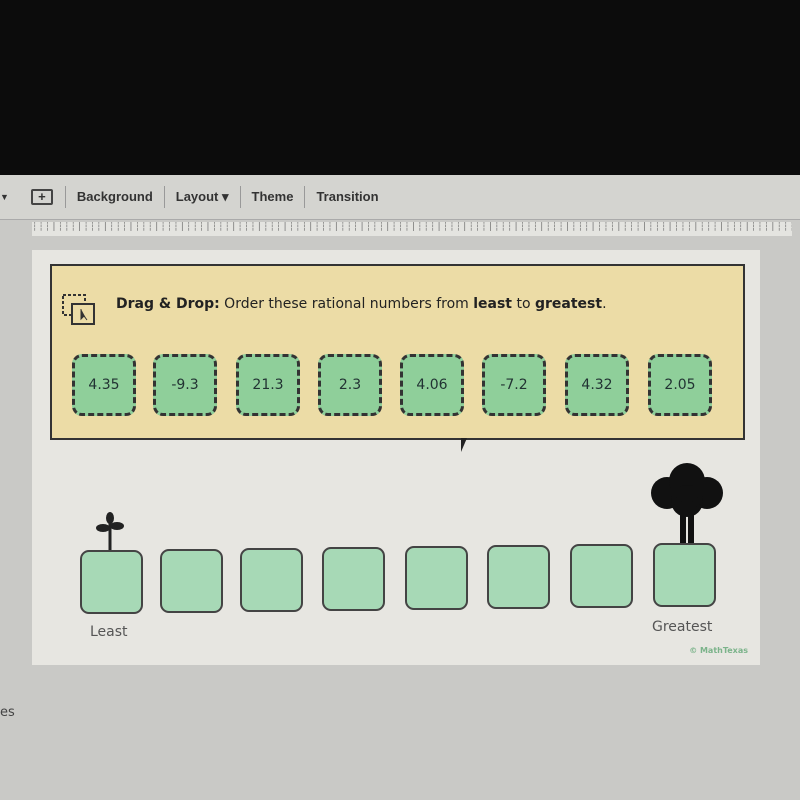  What do you see at coordinates (4, 197) in the screenshot?
I see `dropdown-caret-icon: ▼` at bounding box center [4, 197].